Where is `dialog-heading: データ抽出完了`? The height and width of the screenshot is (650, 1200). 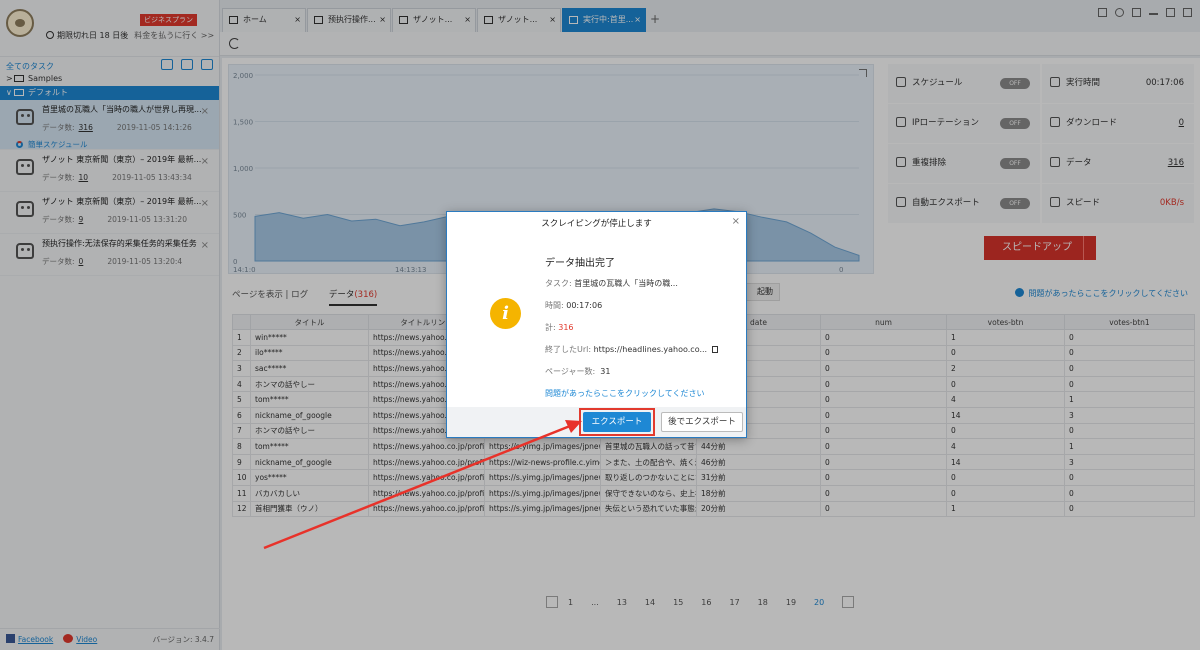 dialog-heading: データ抽出完了 is located at coordinates (580, 263).